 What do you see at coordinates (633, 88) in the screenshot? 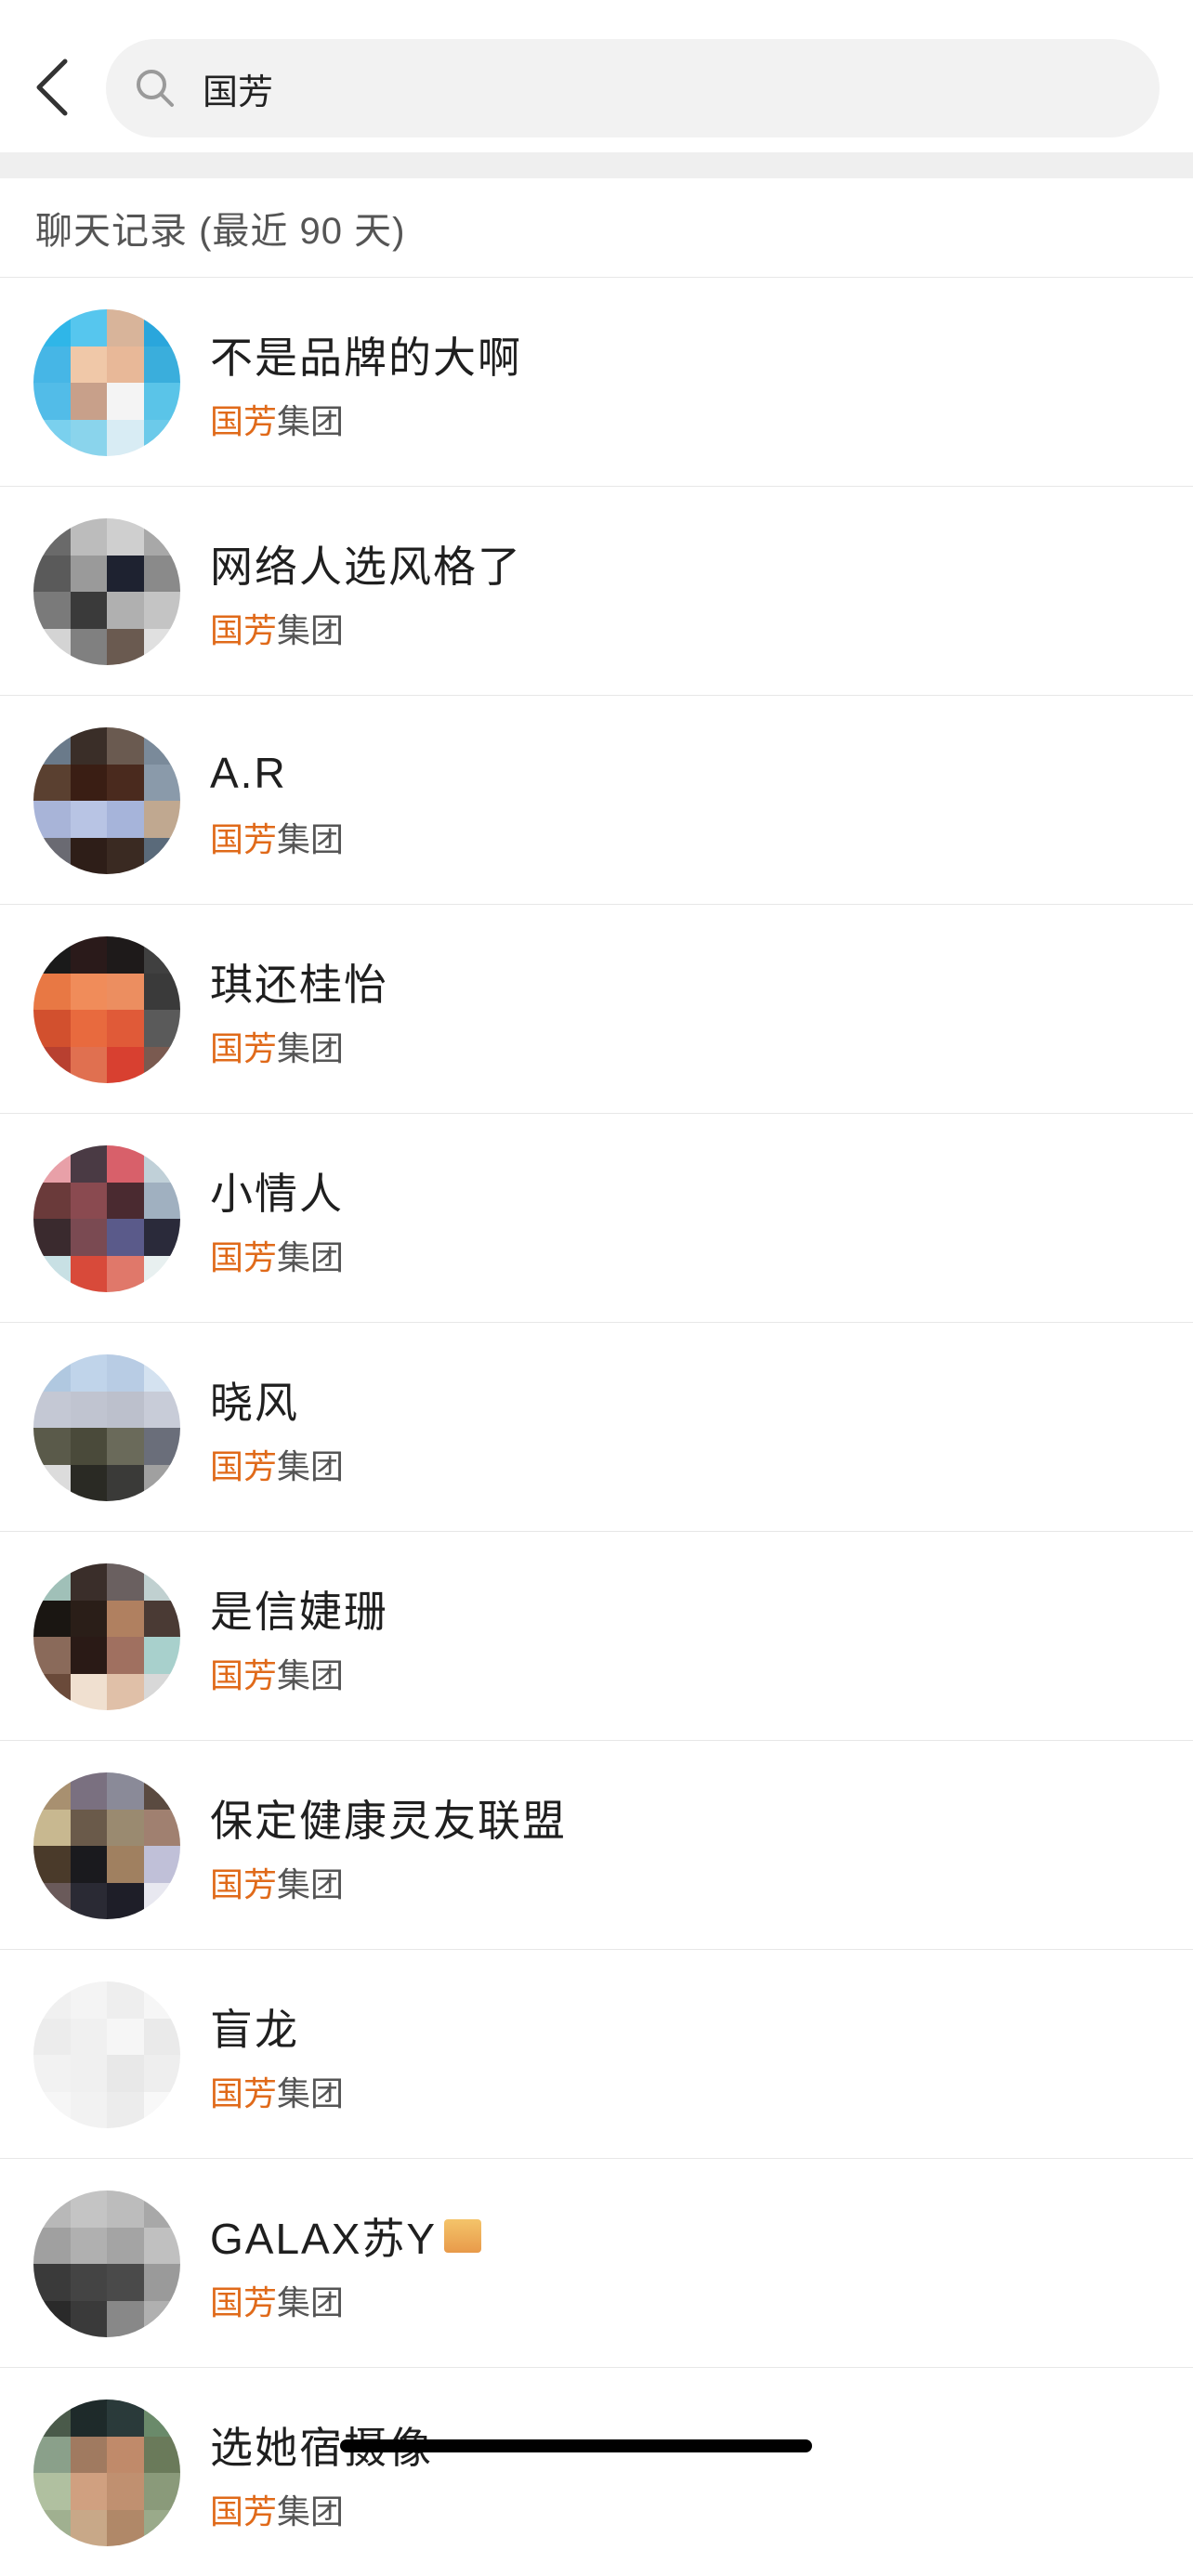
I see `search-input: 国芳` at bounding box center [633, 88].